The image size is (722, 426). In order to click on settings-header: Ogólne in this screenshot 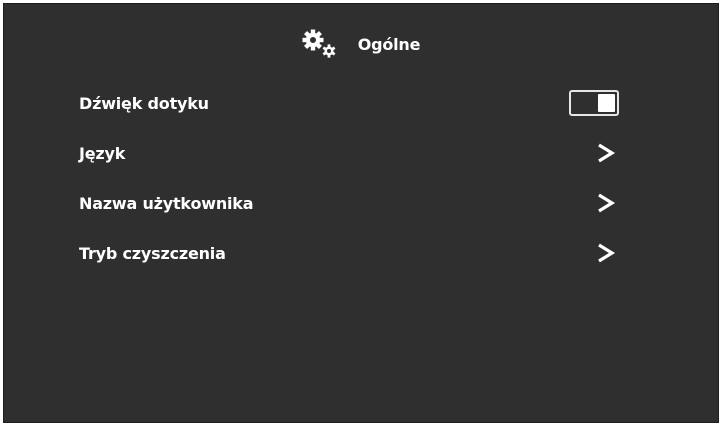, I will do `click(361, 44)`.